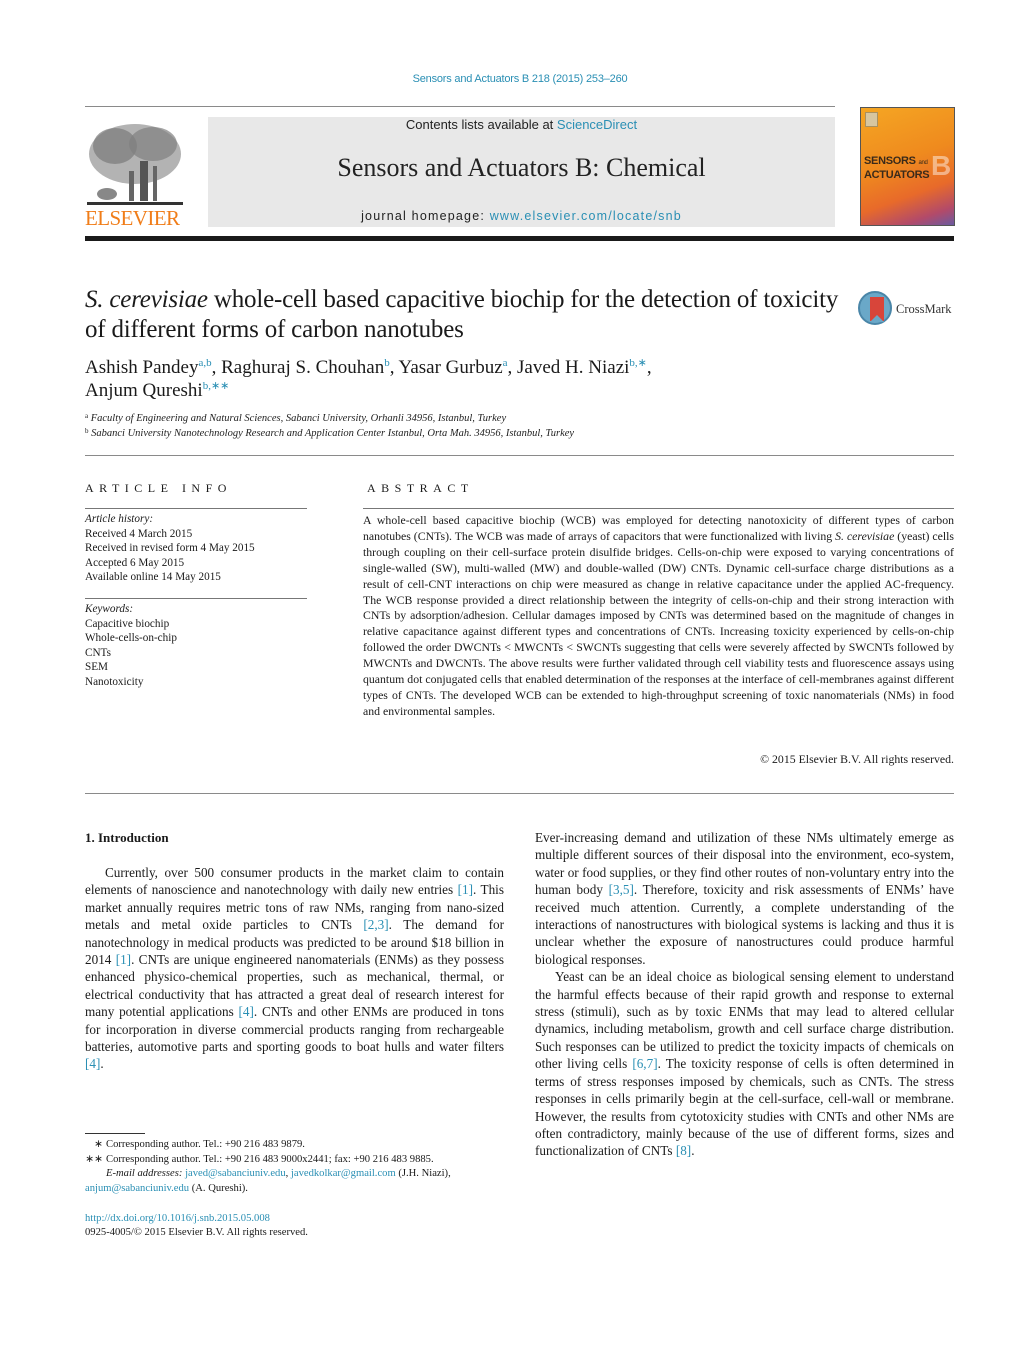  I want to click on author-affiliation-marker: b,∗, so click(637, 363).